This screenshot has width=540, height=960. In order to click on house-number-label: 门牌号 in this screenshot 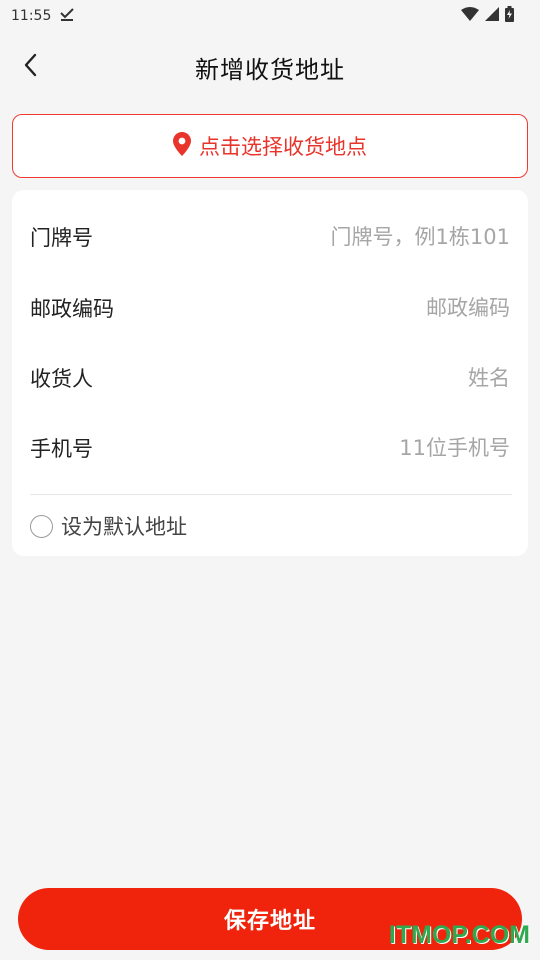, I will do `click(61, 238)`.